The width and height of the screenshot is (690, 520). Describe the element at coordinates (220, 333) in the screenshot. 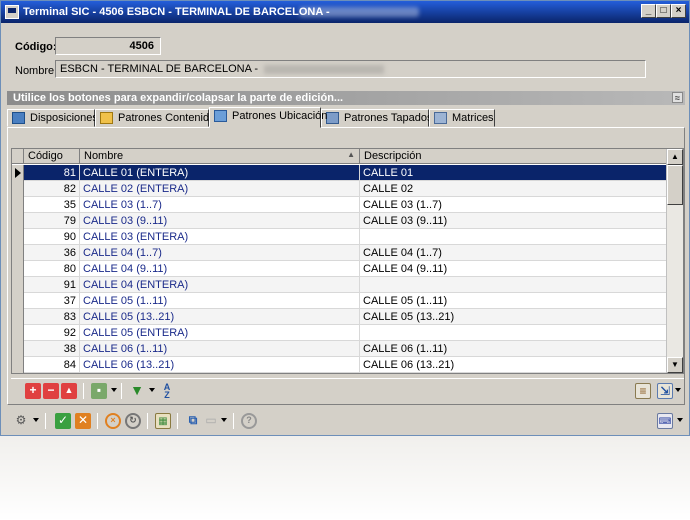

I see `cell-nombre: CALLE 05 (ENTERA)` at that location.